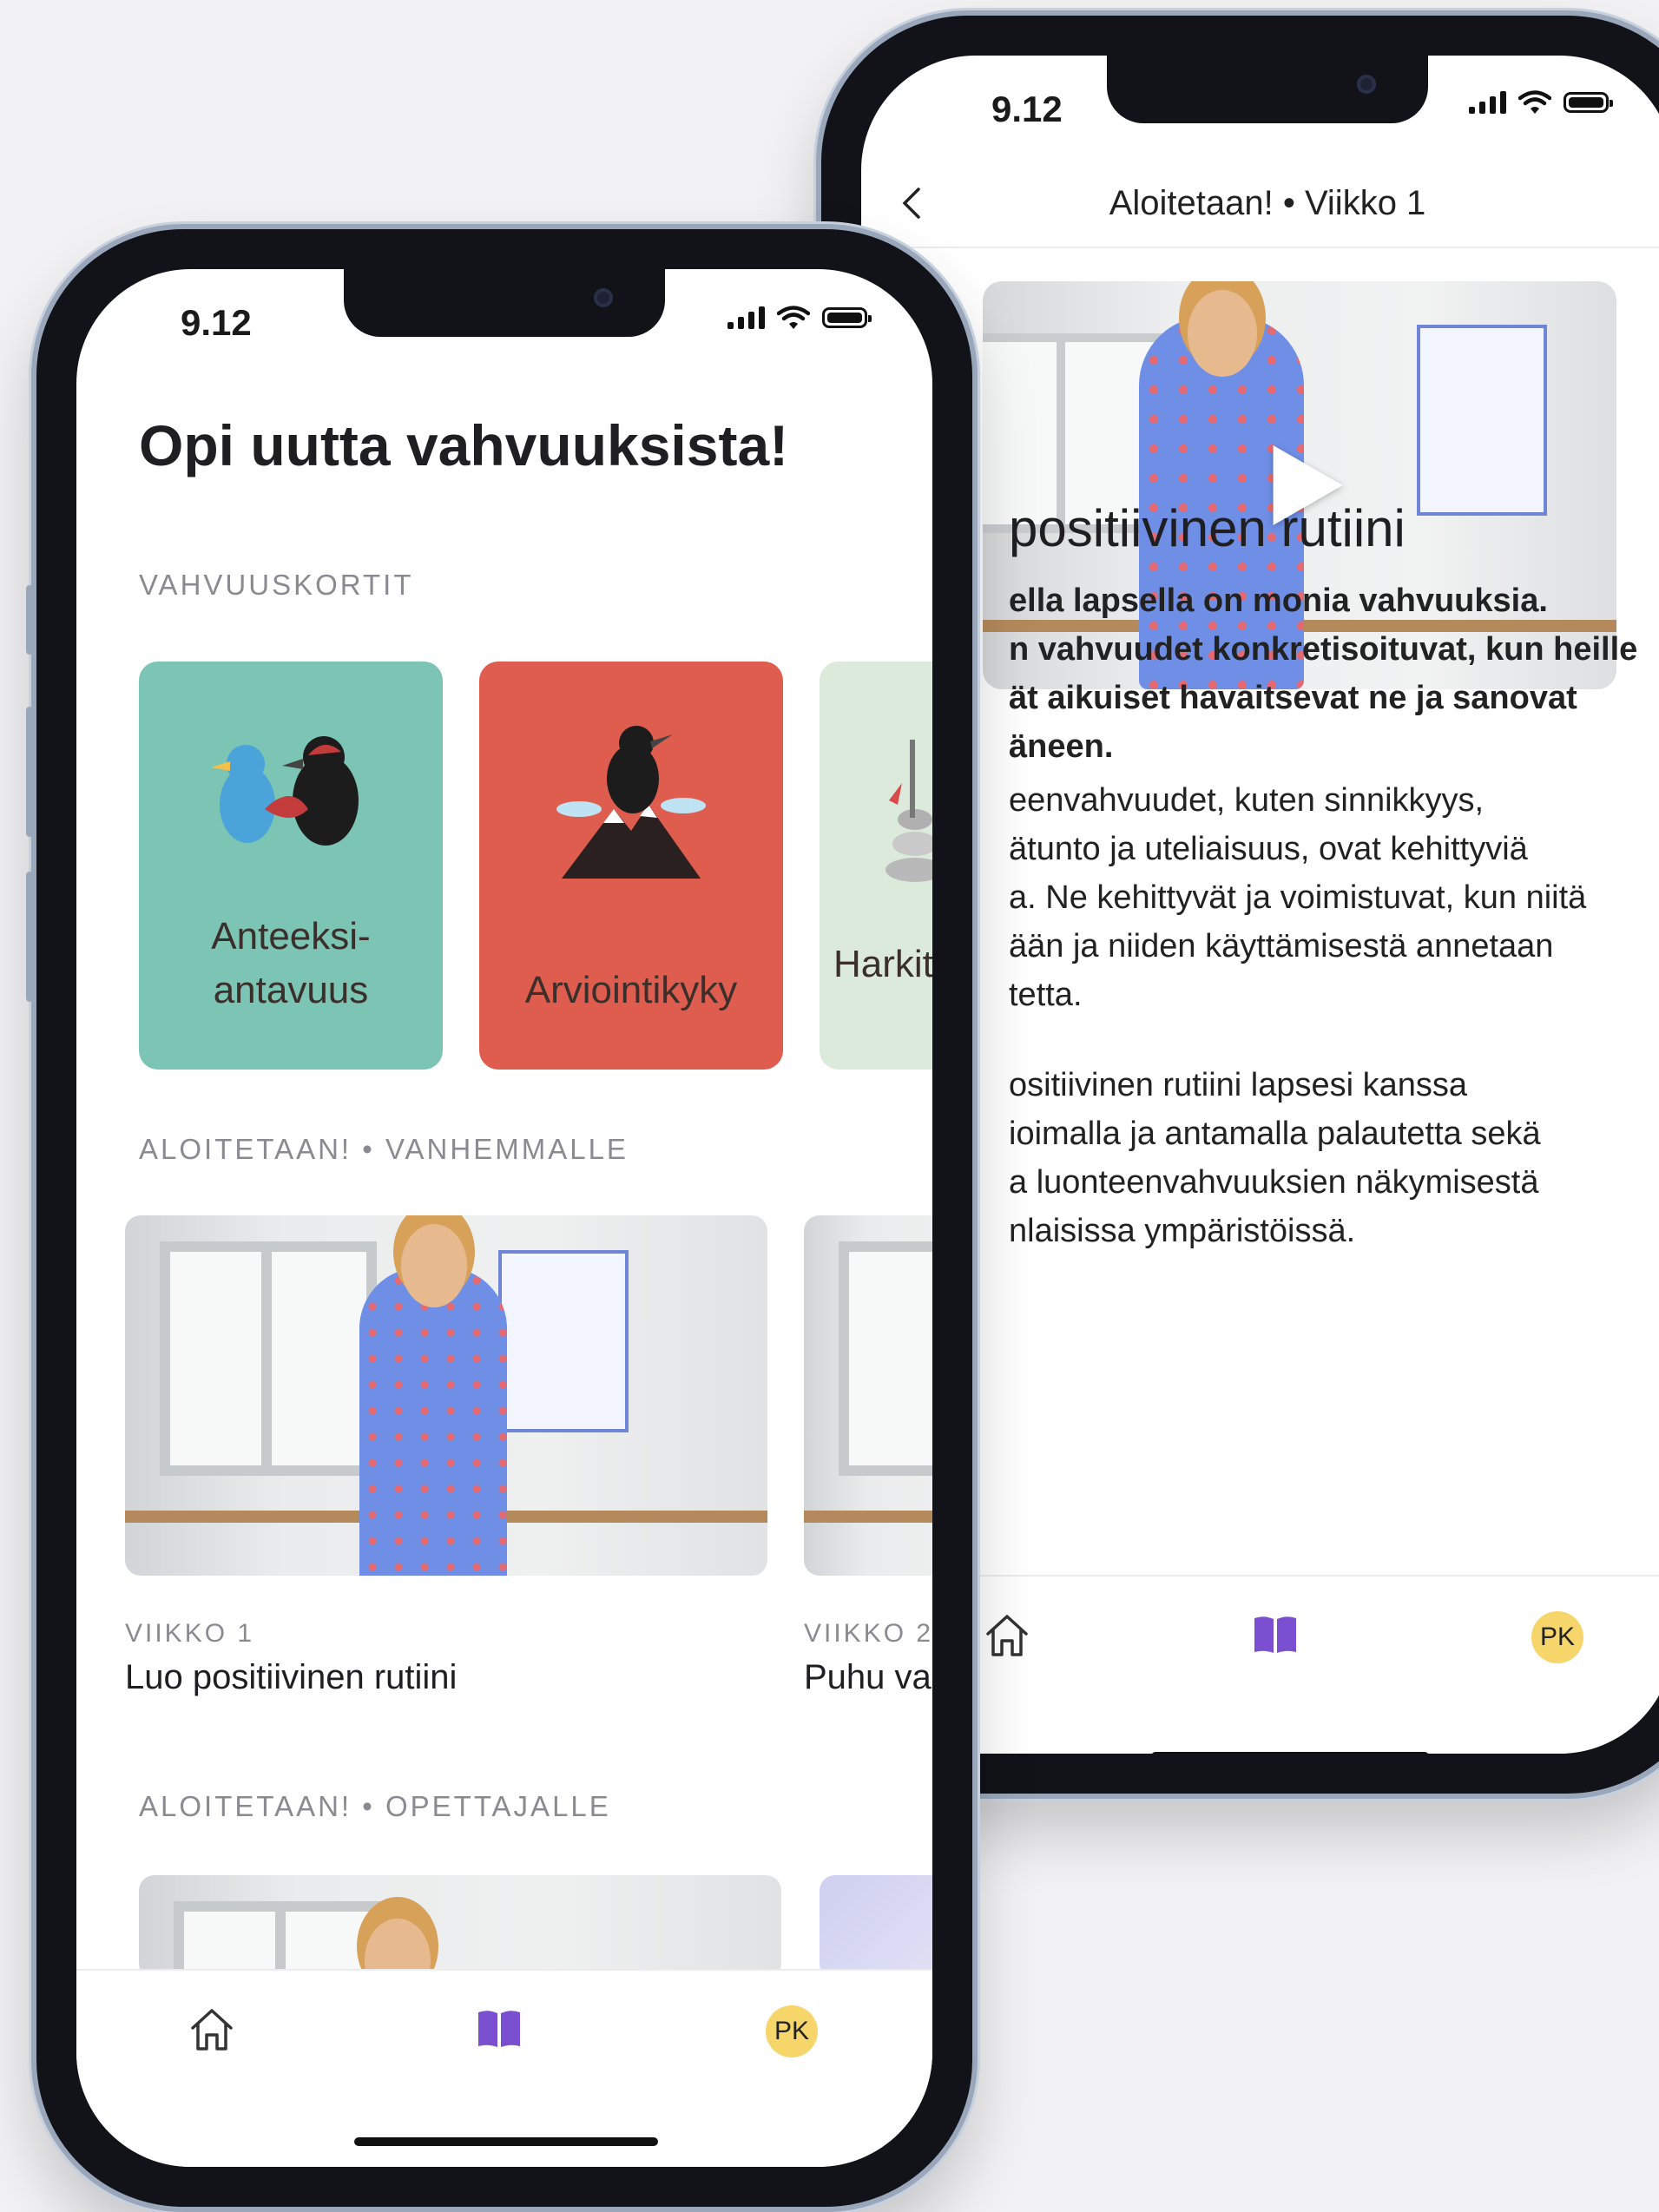 This screenshot has height=2212, width=1659. What do you see at coordinates (375, 1806) in the screenshot?
I see `section-label-teachers: ALOITETAAN! • OPETTAJALLE` at bounding box center [375, 1806].